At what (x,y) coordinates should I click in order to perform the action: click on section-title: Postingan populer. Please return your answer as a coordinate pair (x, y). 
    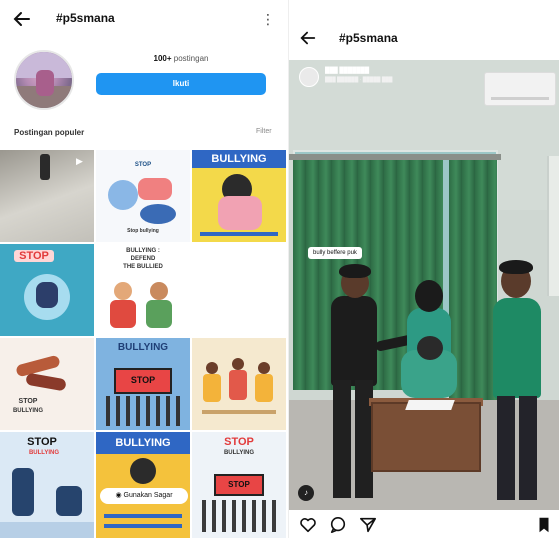
    Looking at the image, I should click on (49, 132).